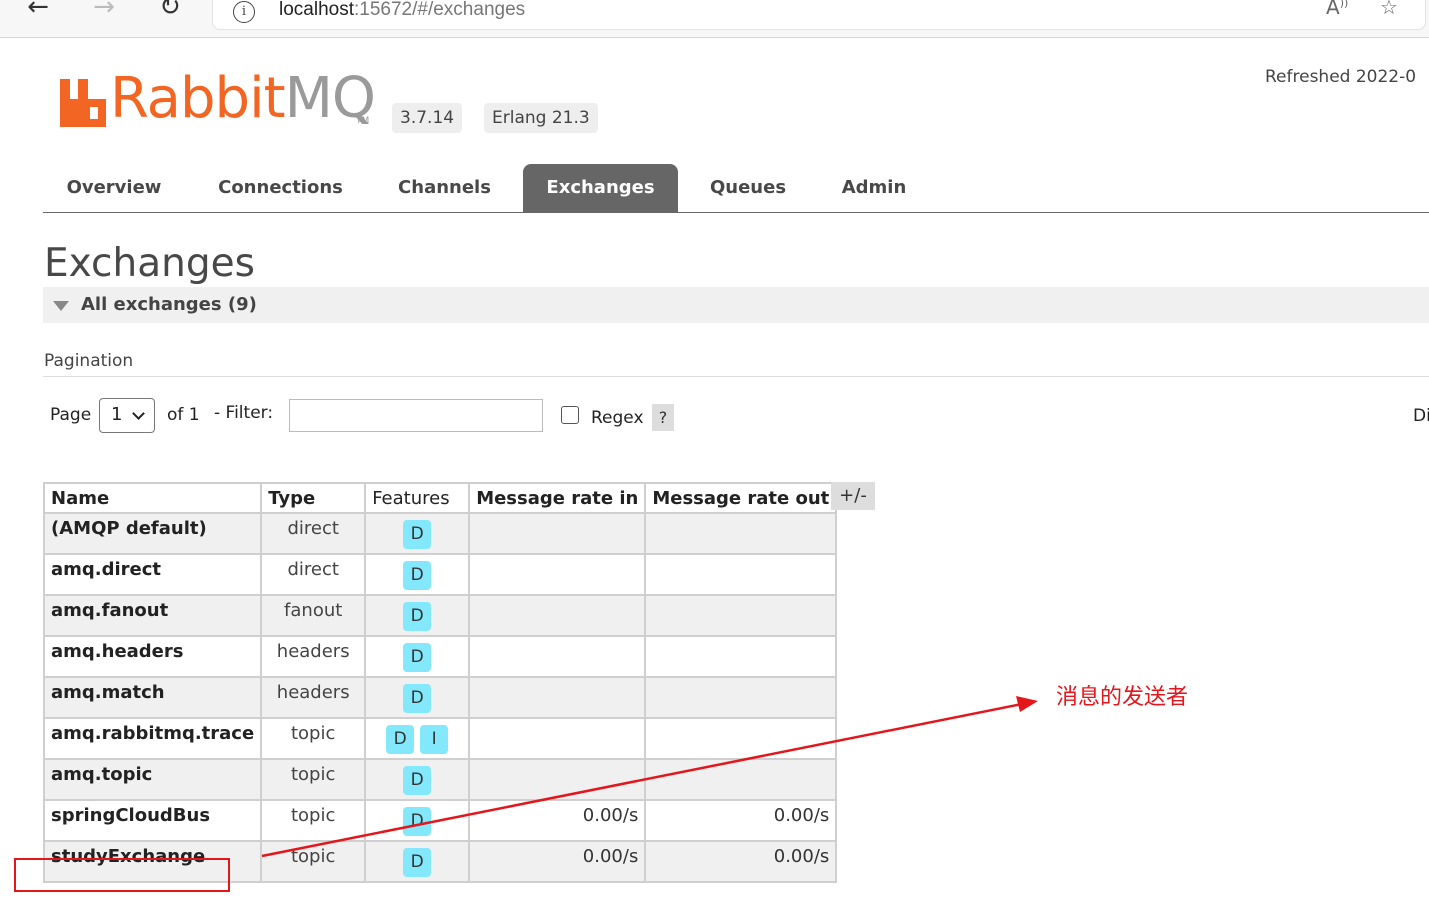  Describe the element at coordinates (244, 413) in the screenshot. I see `filter-label: - Filter:` at that location.